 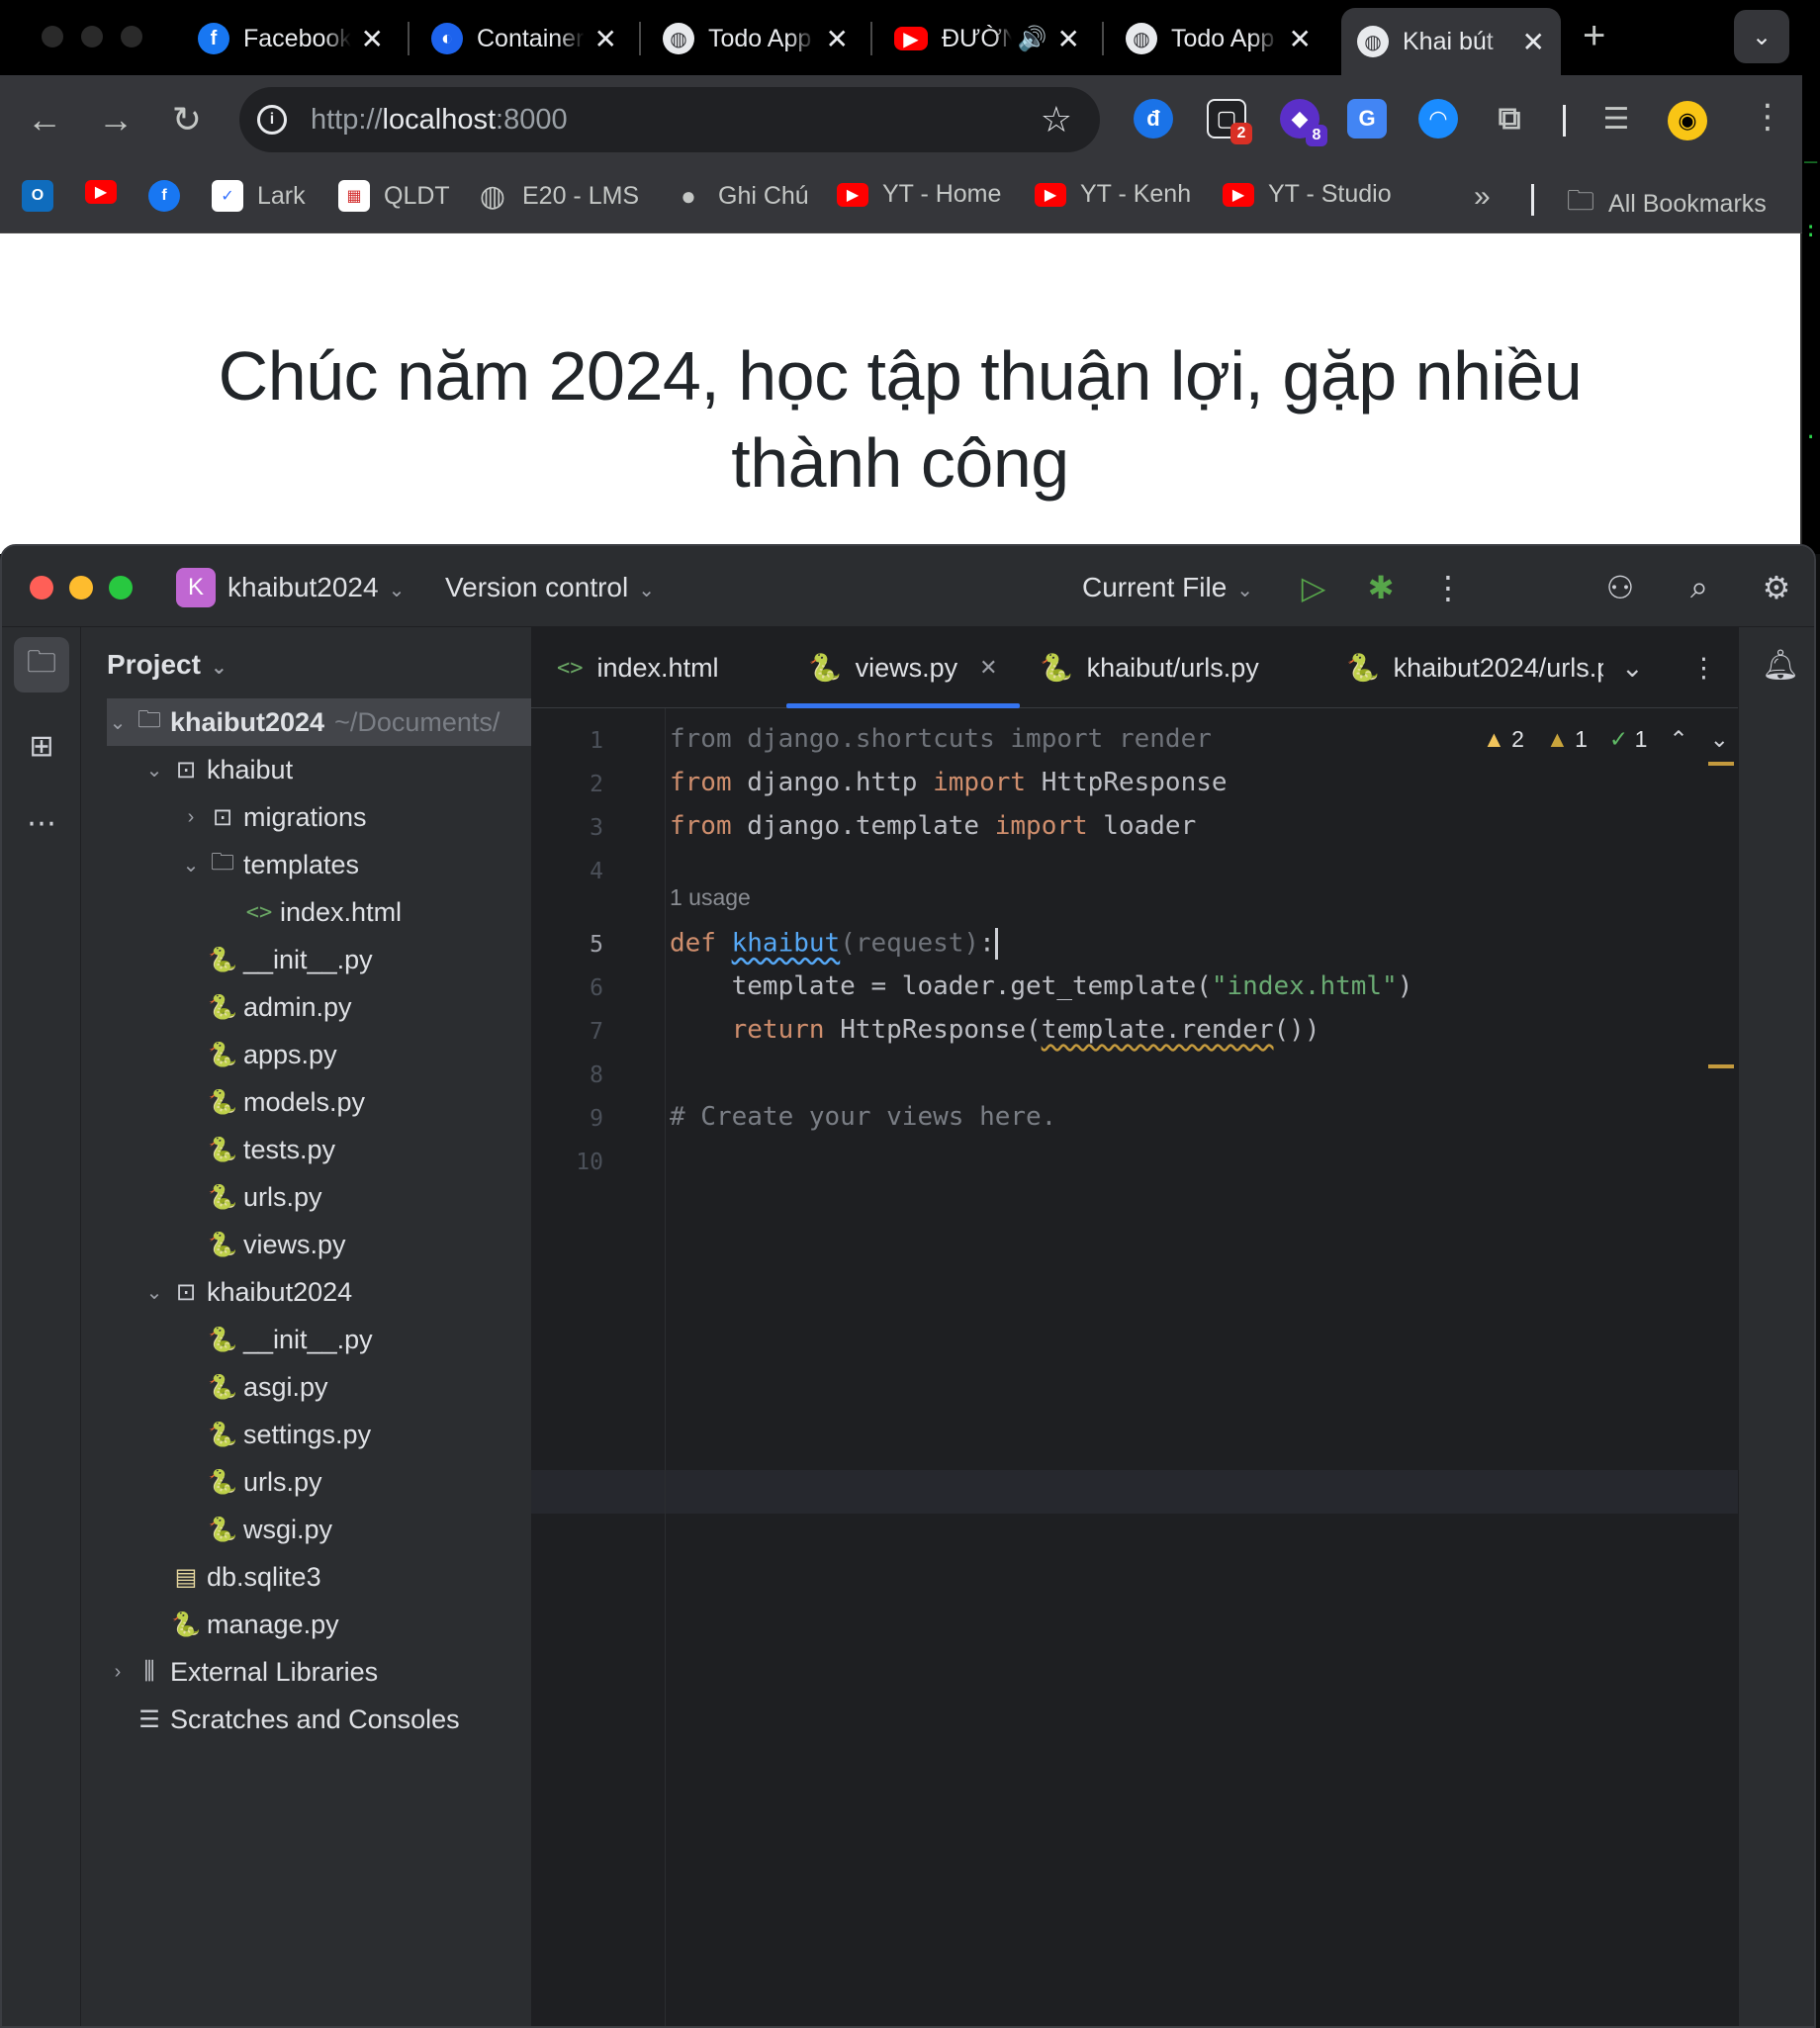 What do you see at coordinates (187, 119) in the screenshot?
I see `reload-button: ↻` at bounding box center [187, 119].